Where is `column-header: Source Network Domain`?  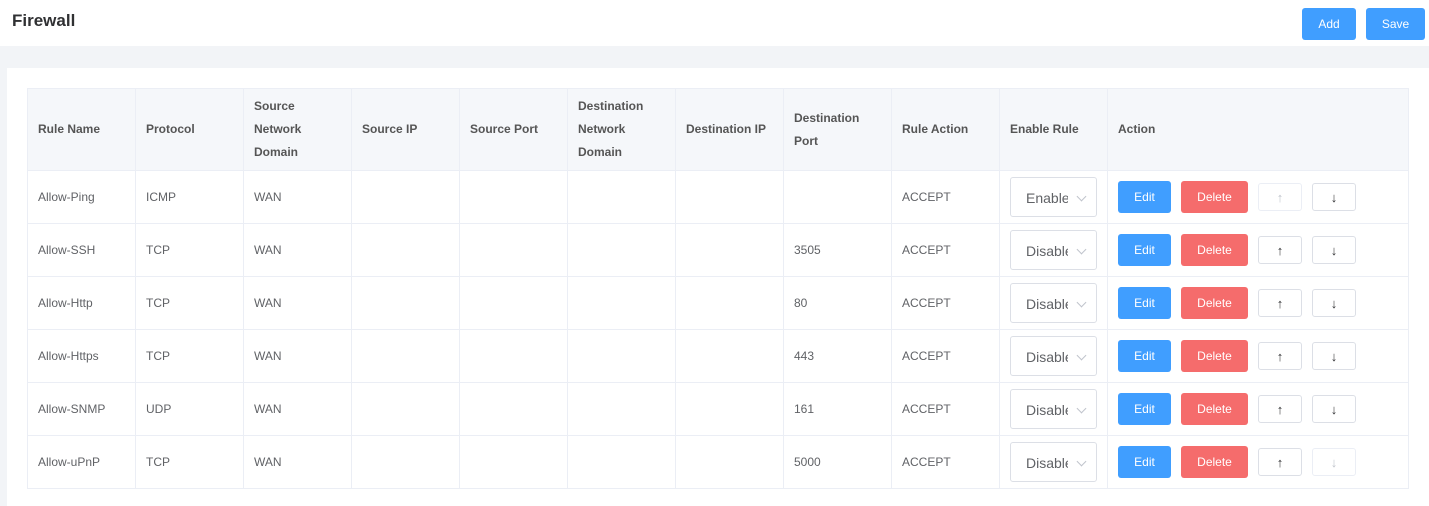 column-header: Source Network Domain is located at coordinates (297, 129).